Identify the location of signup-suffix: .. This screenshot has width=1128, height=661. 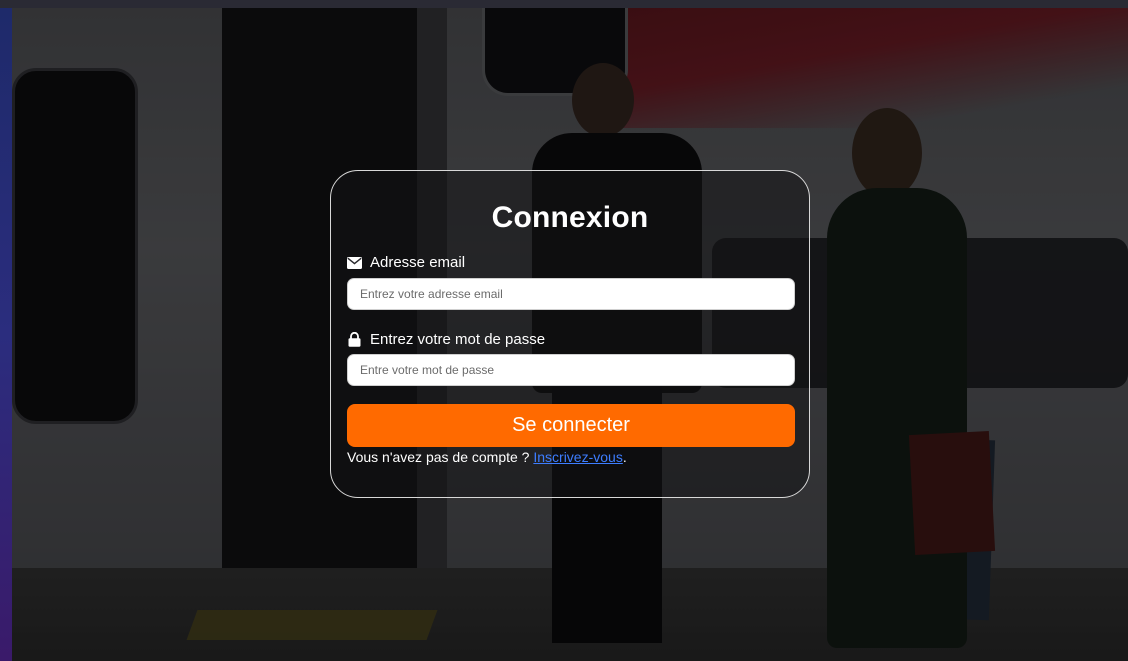
(624, 457).